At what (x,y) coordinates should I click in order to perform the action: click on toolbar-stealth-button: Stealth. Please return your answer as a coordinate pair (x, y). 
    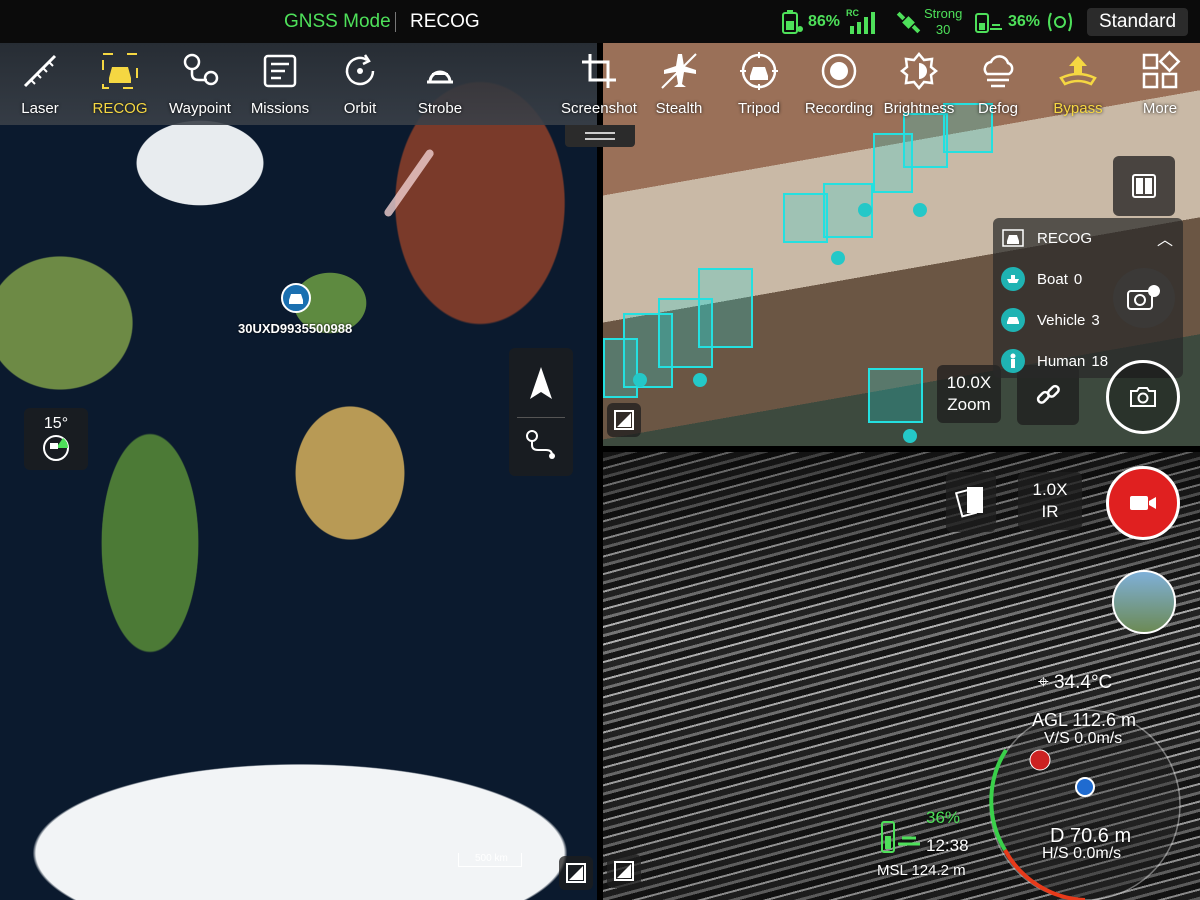
    Looking at the image, I should click on (679, 84).